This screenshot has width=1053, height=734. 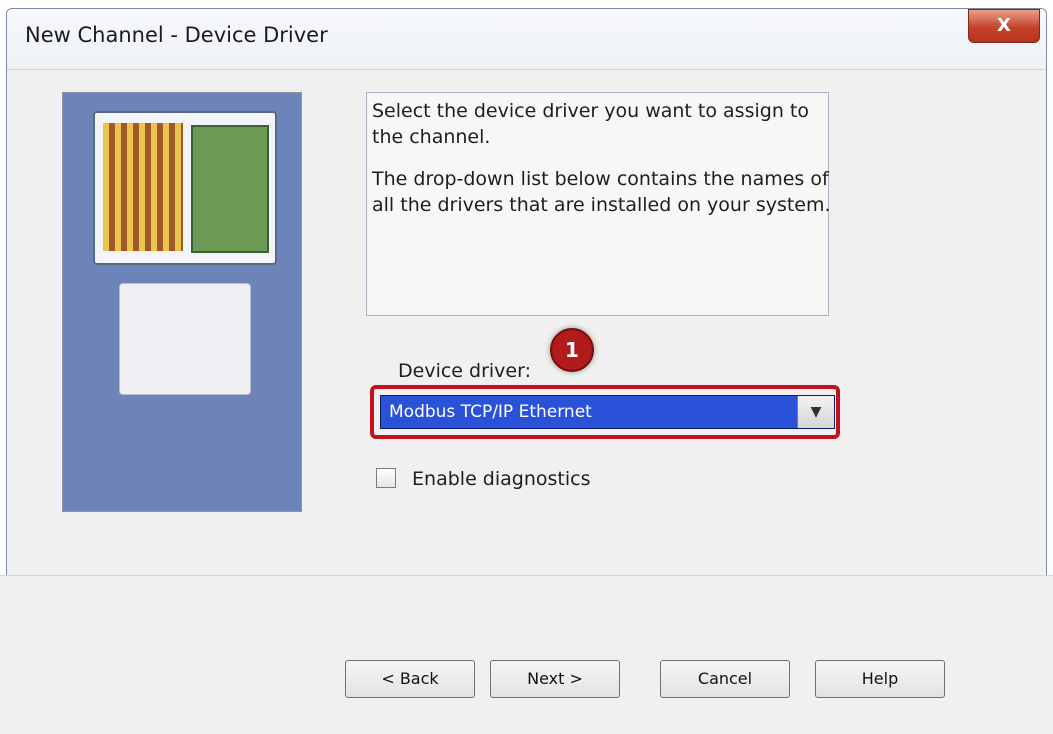 I want to click on computer-device-illustration, so click(x=182, y=302).